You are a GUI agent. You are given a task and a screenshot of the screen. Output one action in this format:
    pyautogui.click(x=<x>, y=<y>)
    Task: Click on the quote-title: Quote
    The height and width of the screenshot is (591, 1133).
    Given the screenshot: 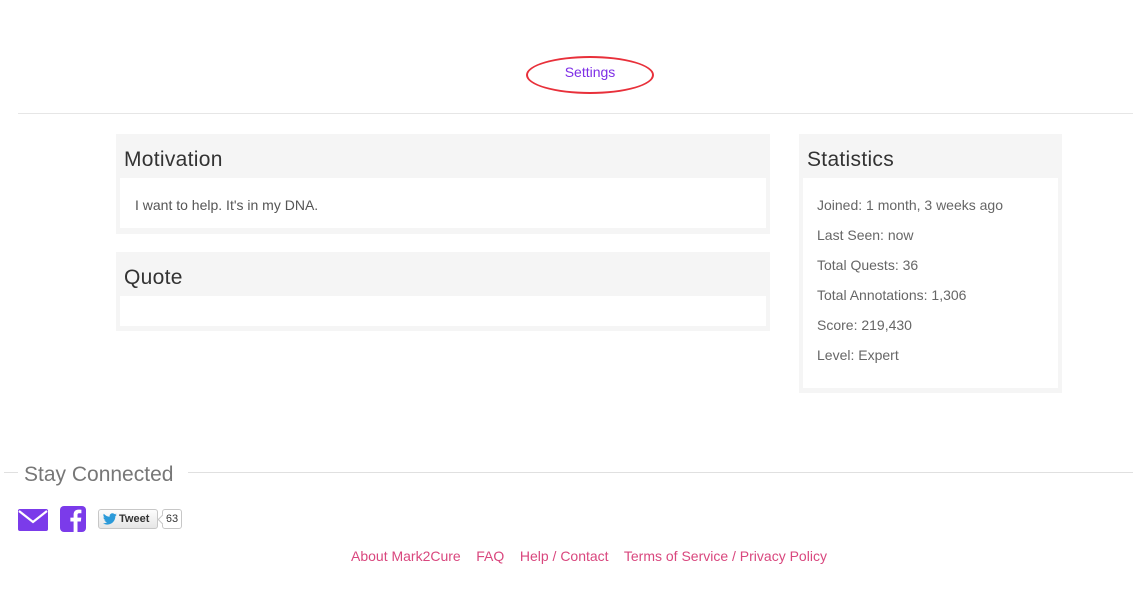 What is the action you would take?
    pyautogui.click(x=153, y=277)
    